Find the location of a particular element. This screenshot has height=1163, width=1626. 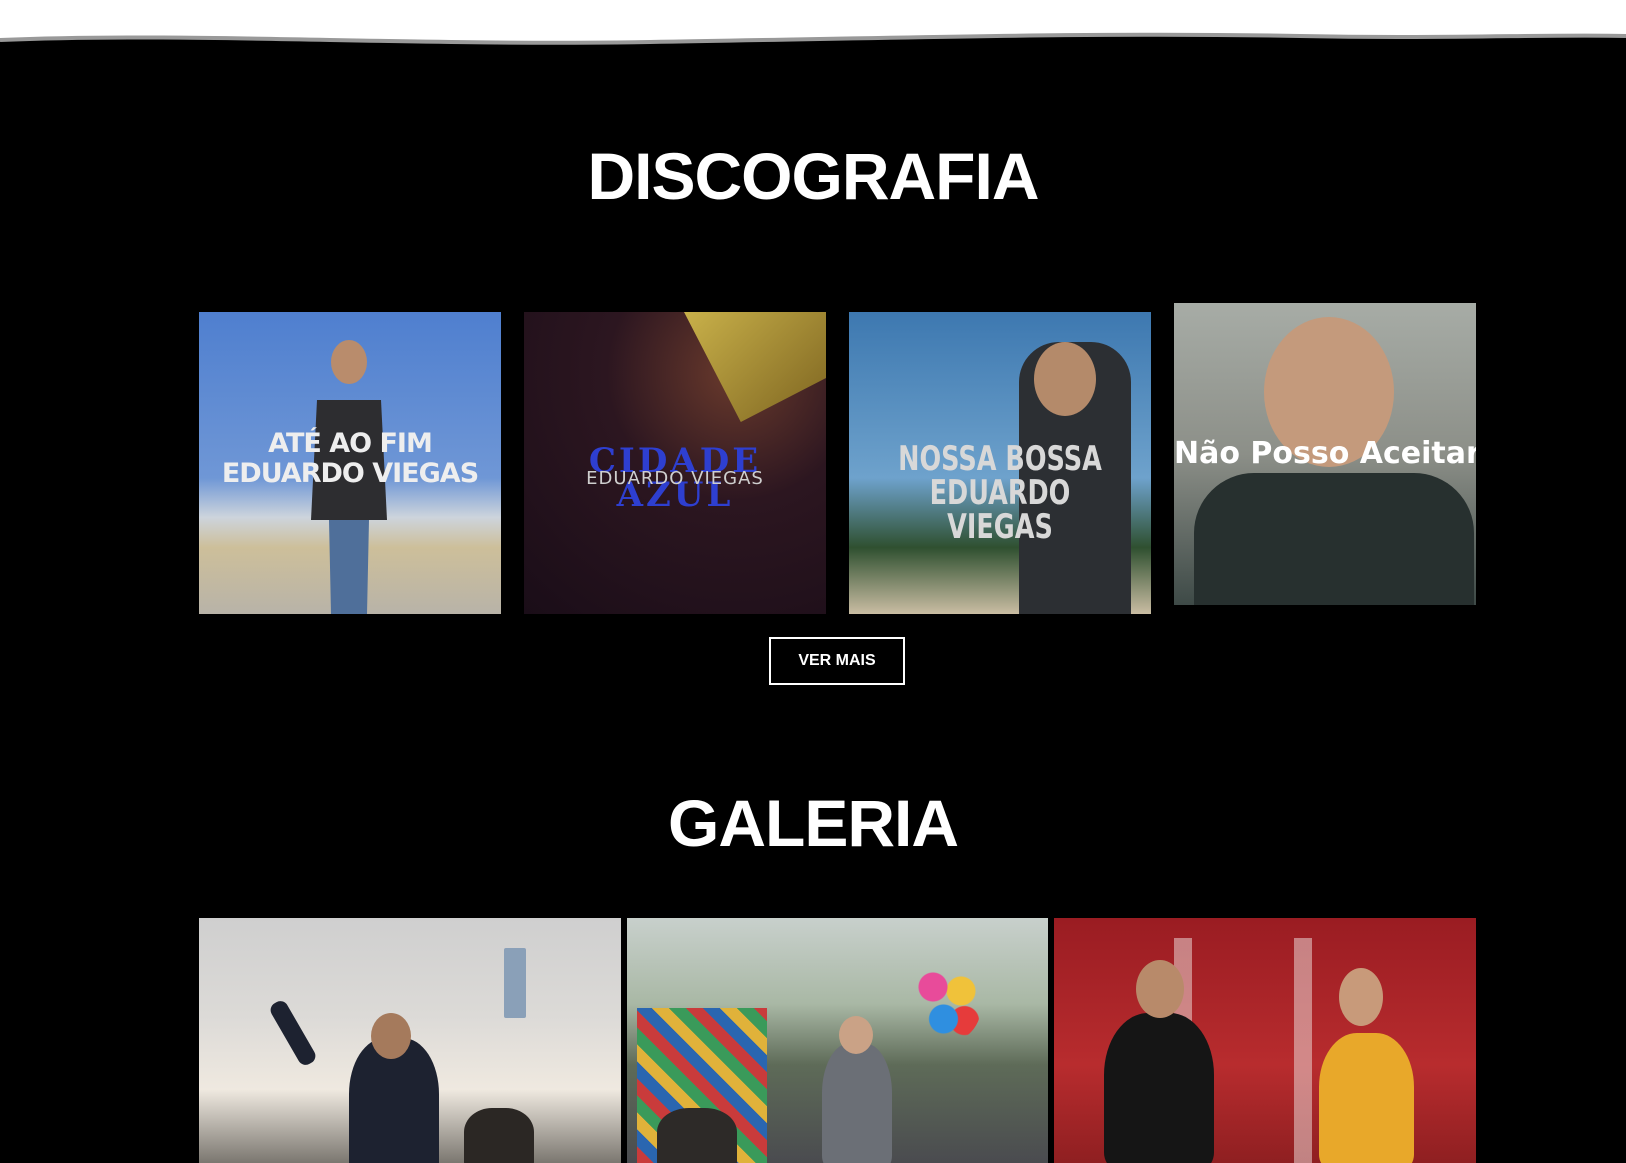

cover-title: ATÉ AO FIM EDUARDO VIEGAS is located at coordinates (350, 458).